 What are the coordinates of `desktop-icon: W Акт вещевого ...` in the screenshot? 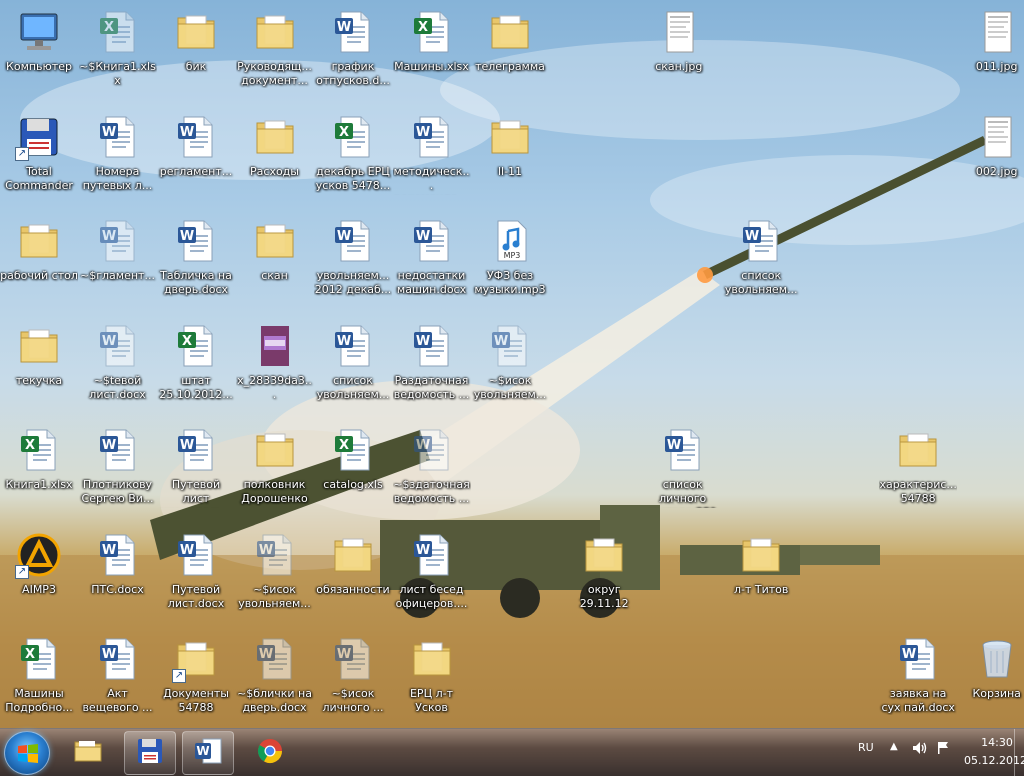 It's located at (118, 678).